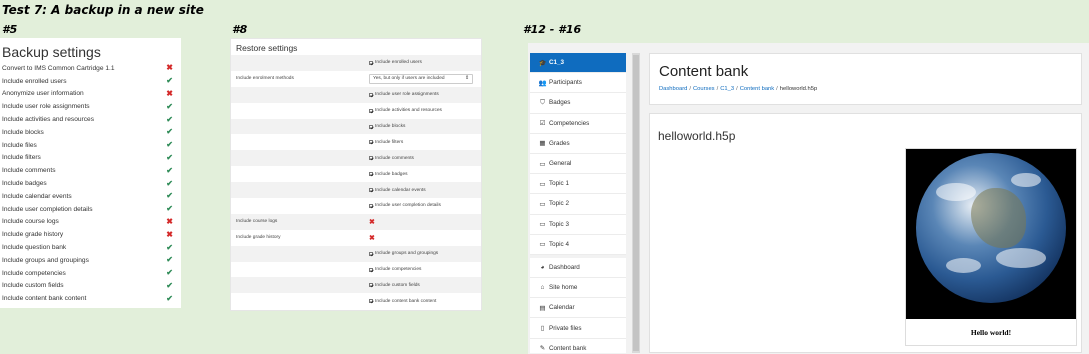 Image resolution: width=1089 pixels, height=354 pixels. What do you see at coordinates (578, 245) in the screenshot?
I see `nav-item-topic-4: ▭ Topic 4` at bounding box center [578, 245].